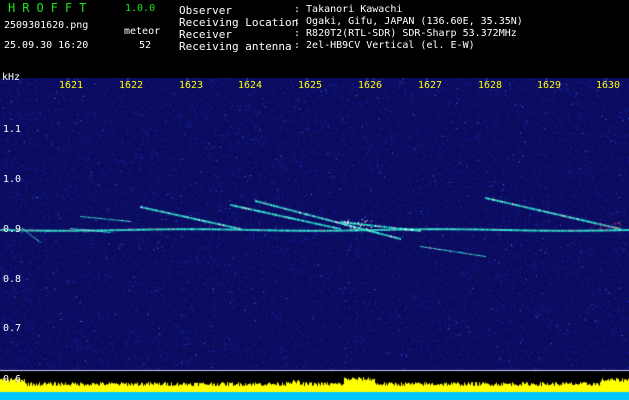  I want to click on time-tick-label: 1628, so click(490, 85).